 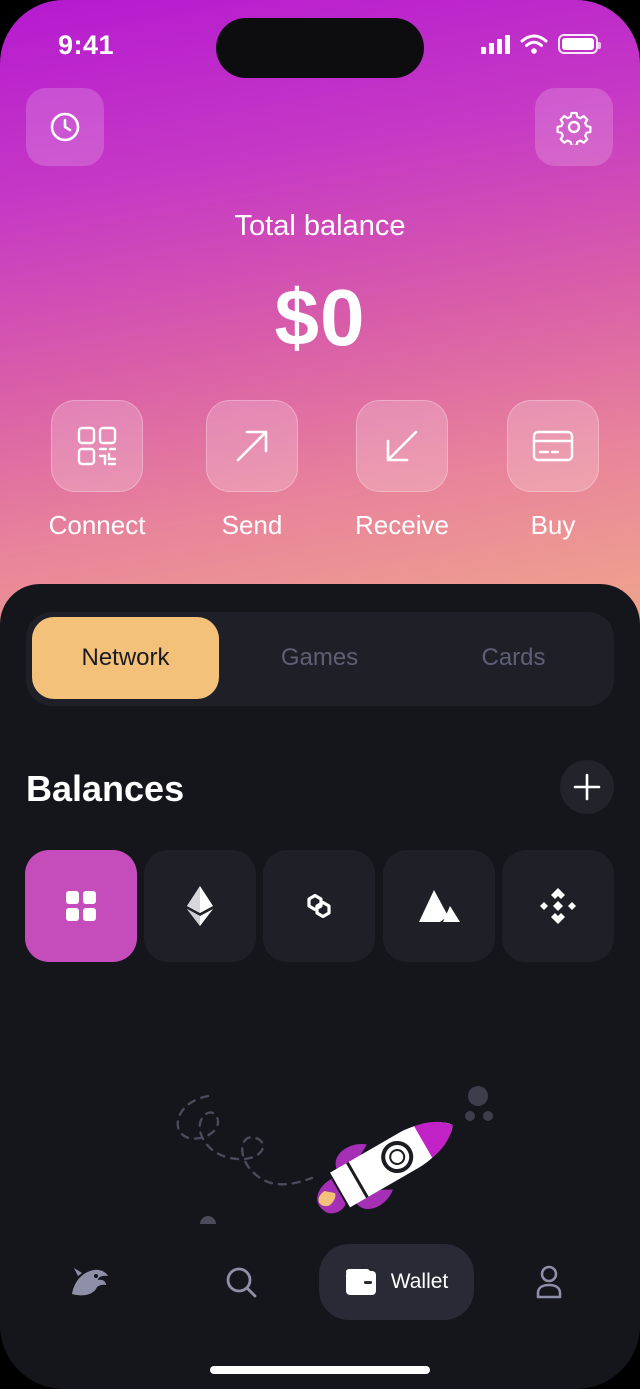 I want to click on send-label: Send, so click(x=252, y=525).